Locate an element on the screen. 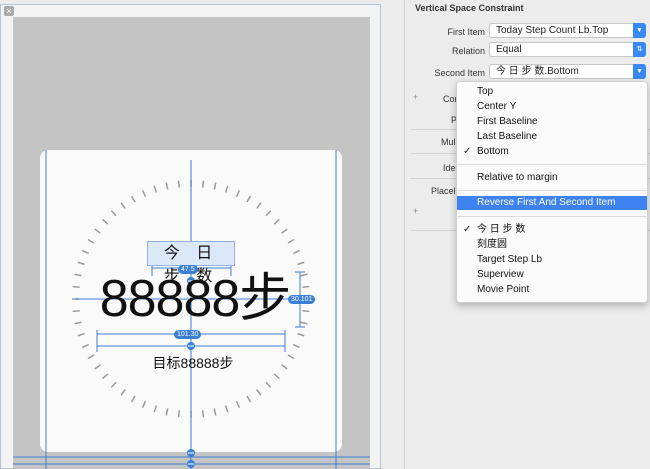  menu-item-superview: Superview is located at coordinates (552, 275).